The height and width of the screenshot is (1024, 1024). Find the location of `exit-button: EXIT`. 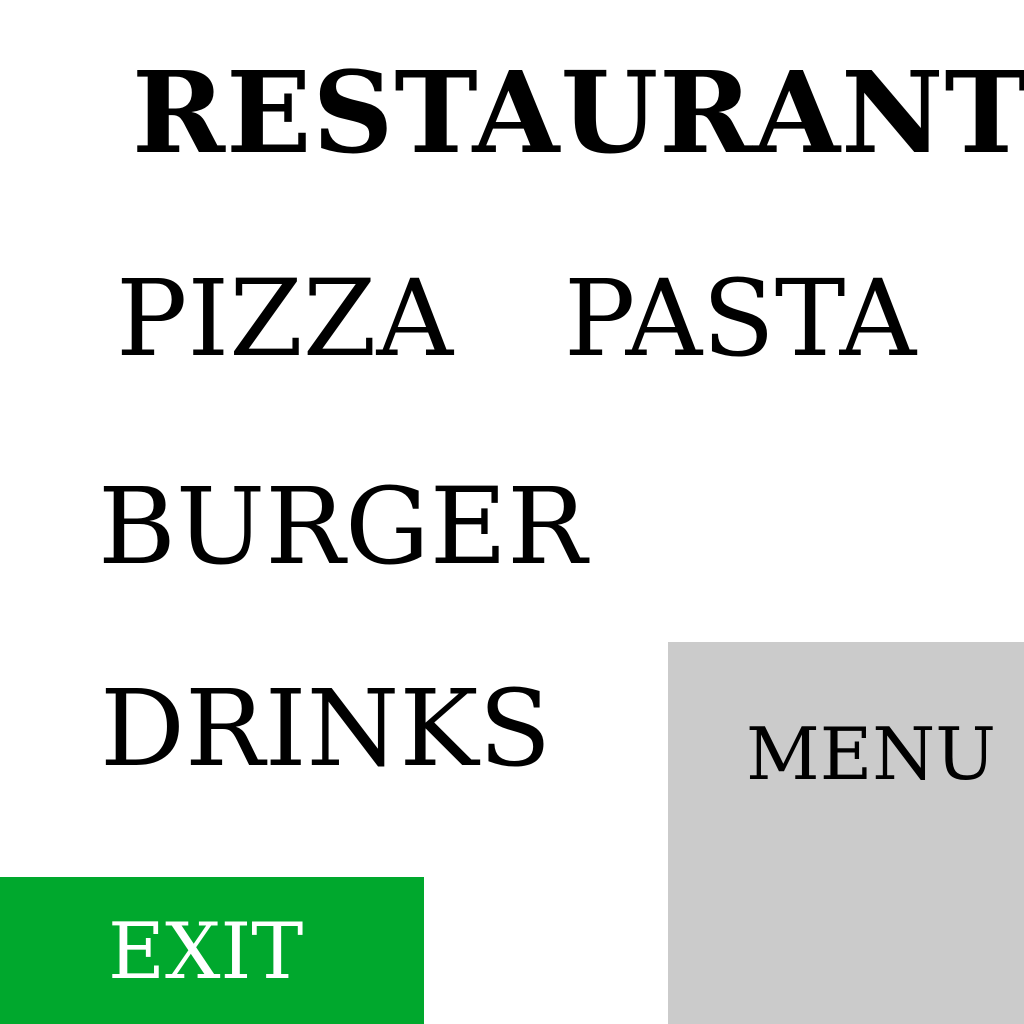

exit-button: EXIT is located at coordinates (212, 950).